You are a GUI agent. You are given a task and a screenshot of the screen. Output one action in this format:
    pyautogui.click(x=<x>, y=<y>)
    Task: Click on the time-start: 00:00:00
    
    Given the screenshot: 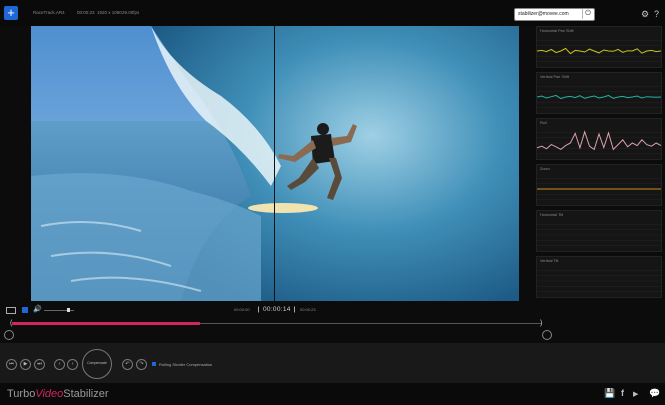 What is the action you would take?
    pyautogui.click(x=242, y=309)
    